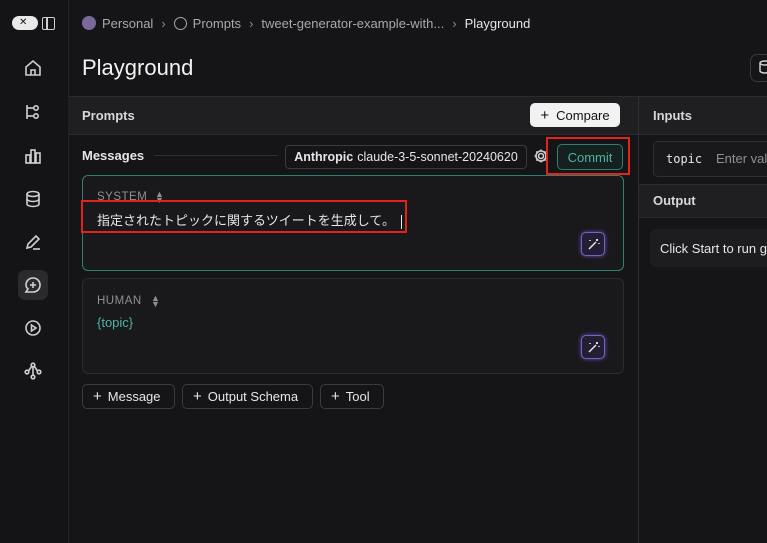 The height and width of the screenshot is (543, 767). I want to click on chevron-up-down-icon: ▲ ▼, so click(155, 301).